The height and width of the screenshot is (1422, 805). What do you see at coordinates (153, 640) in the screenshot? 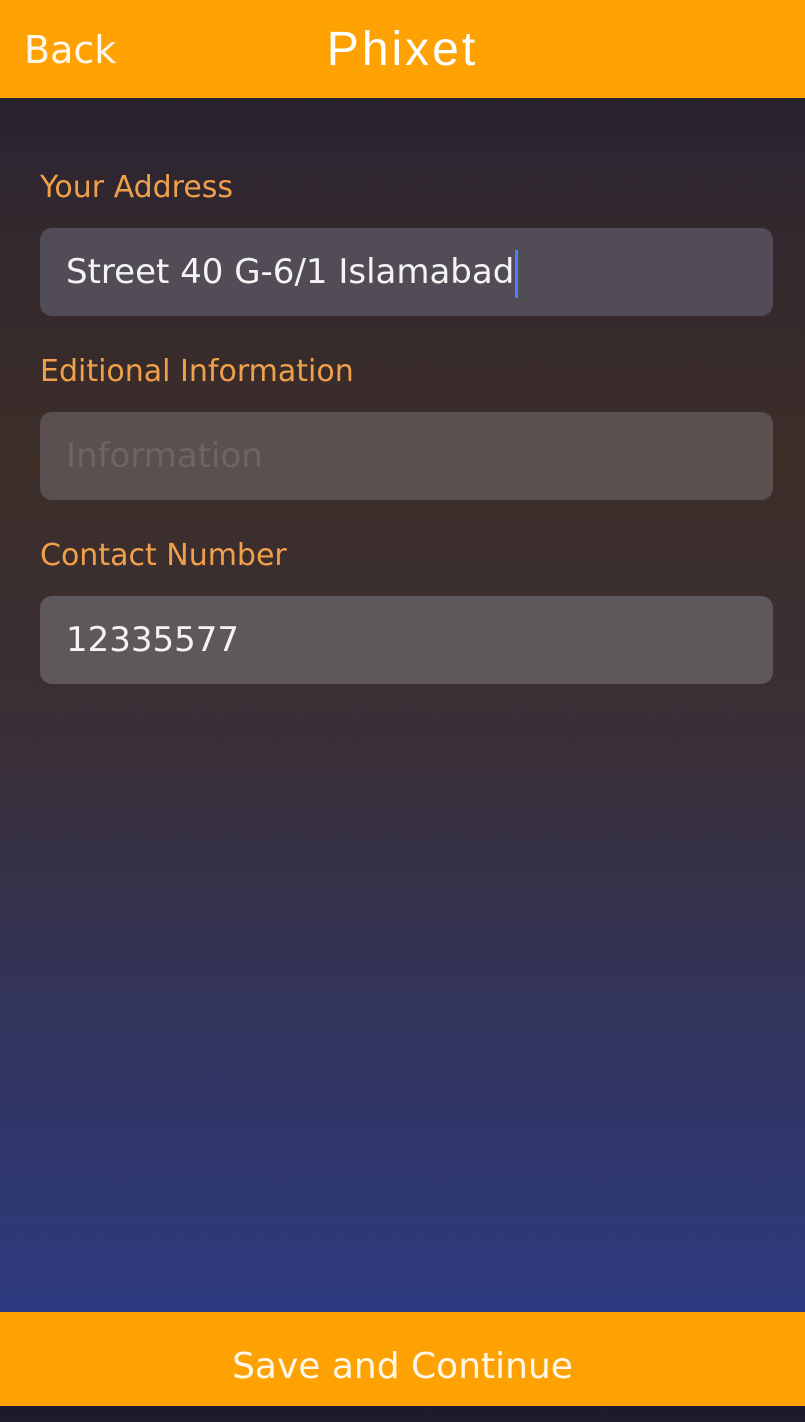
I see `contact-number-value: 12335577` at bounding box center [153, 640].